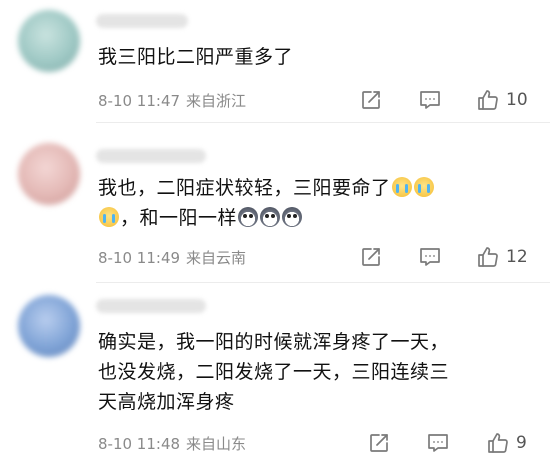 Image resolution: width=550 pixels, height=473 pixels. What do you see at coordinates (517, 257) in the screenshot?
I see `like-count: 12` at bounding box center [517, 257].